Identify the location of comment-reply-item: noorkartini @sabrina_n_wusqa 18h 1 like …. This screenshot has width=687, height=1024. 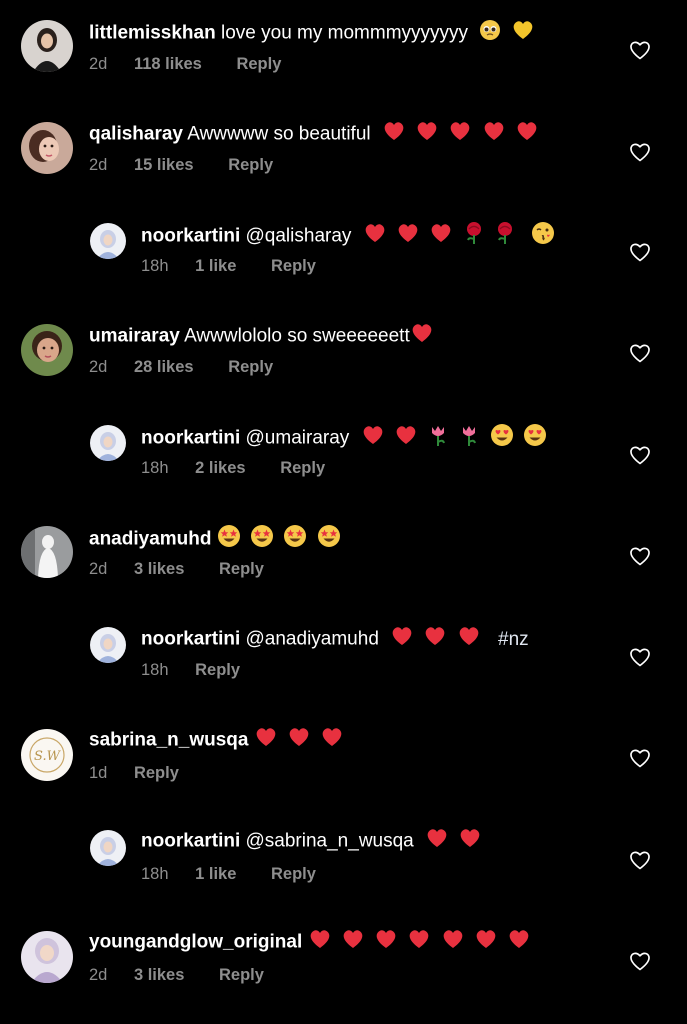
(343, 858).